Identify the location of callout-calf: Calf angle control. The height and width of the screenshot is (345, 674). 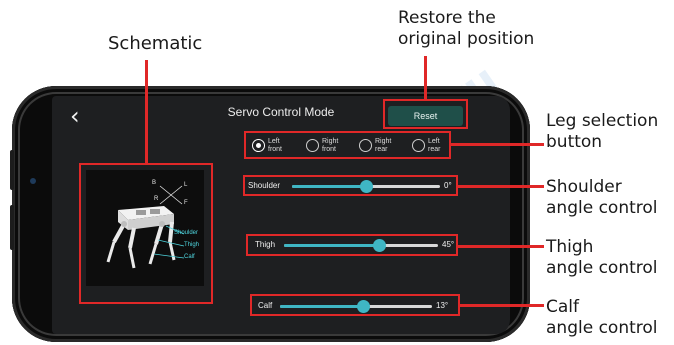
(602, 317).